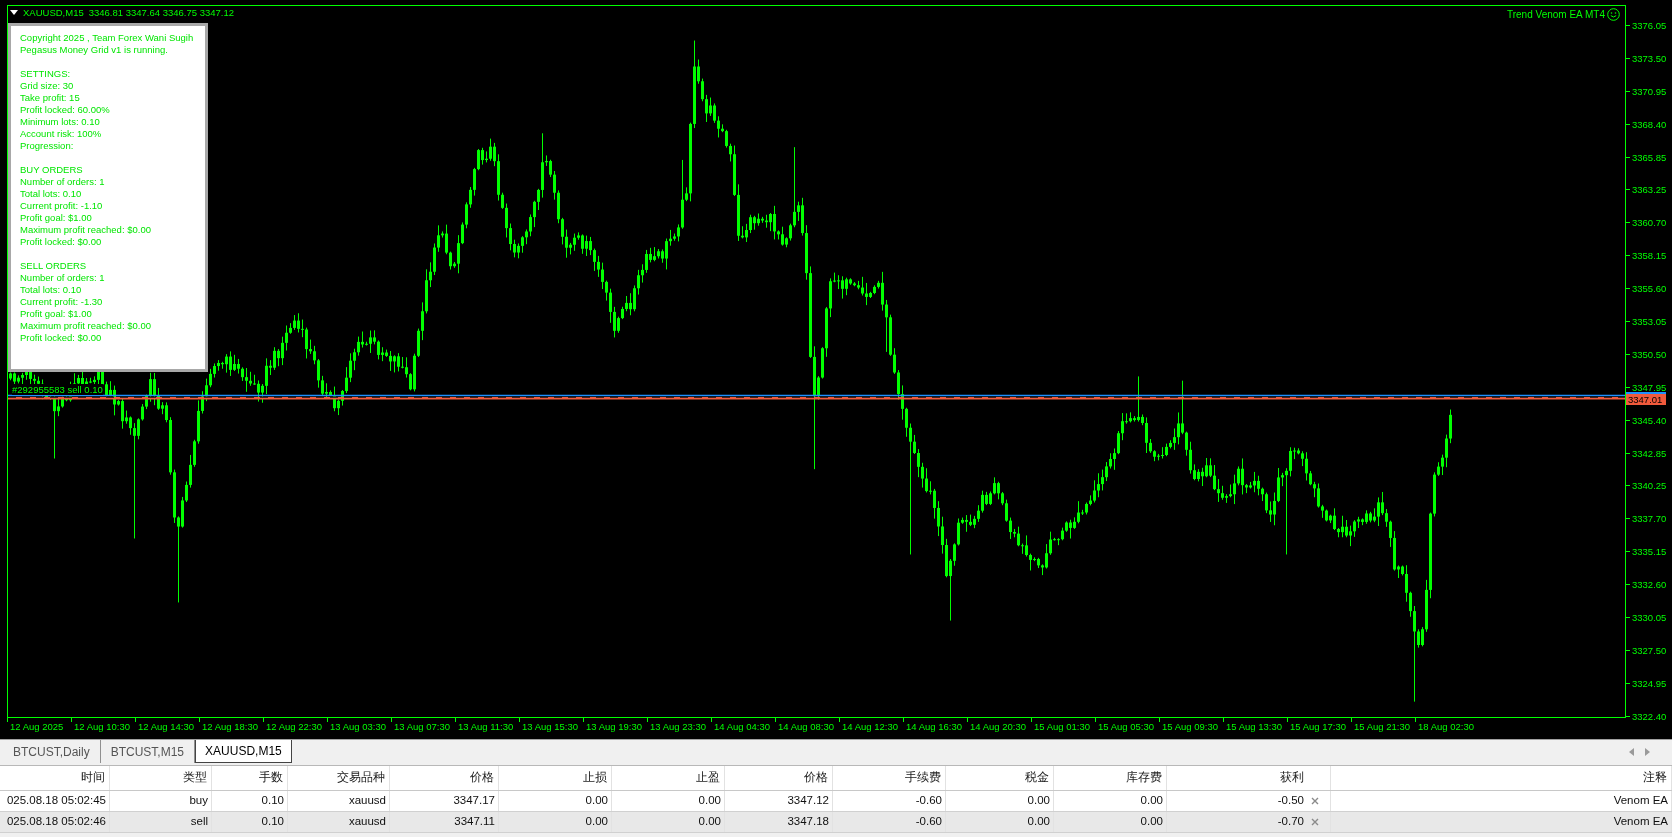 This screenshot has width=1672, height=837. Describe the element at coordinates (1501, 778) in the screenshot. I see `column-header: 注释` at that location.